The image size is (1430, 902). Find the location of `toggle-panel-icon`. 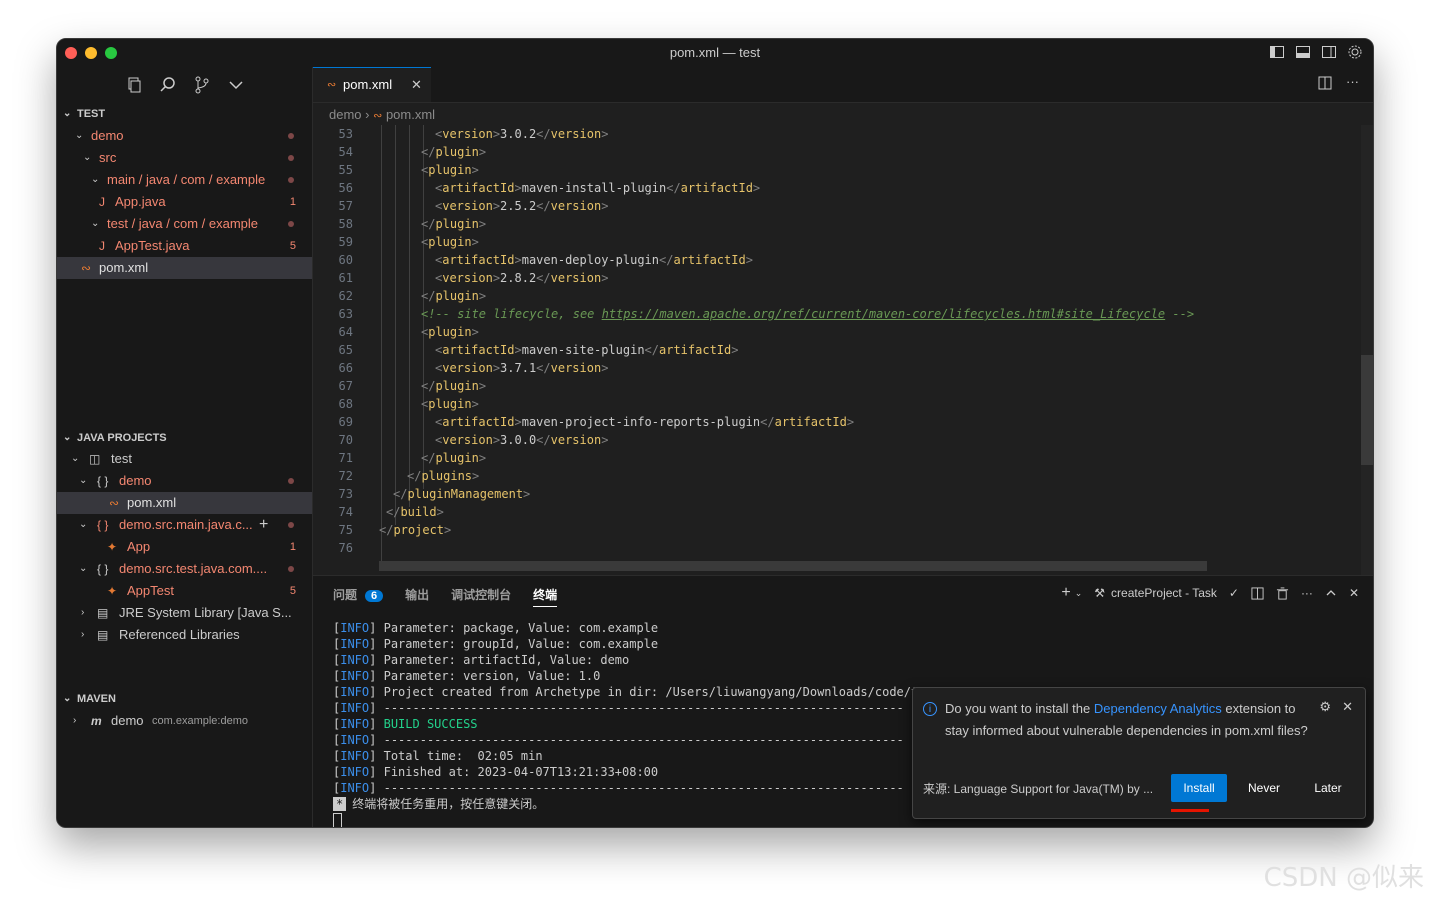

toggle-panel-icon is located at coordinates (1303, 52).